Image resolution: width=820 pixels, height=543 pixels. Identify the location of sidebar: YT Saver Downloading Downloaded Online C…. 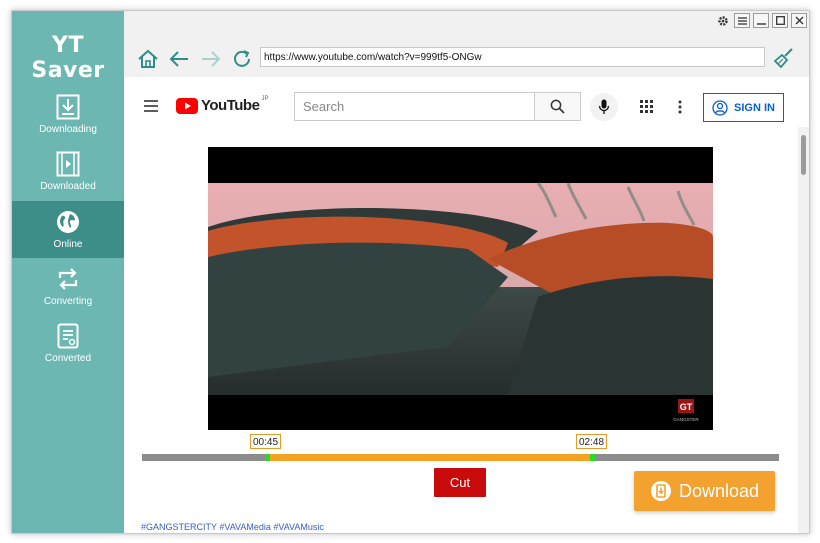
(68, 272).